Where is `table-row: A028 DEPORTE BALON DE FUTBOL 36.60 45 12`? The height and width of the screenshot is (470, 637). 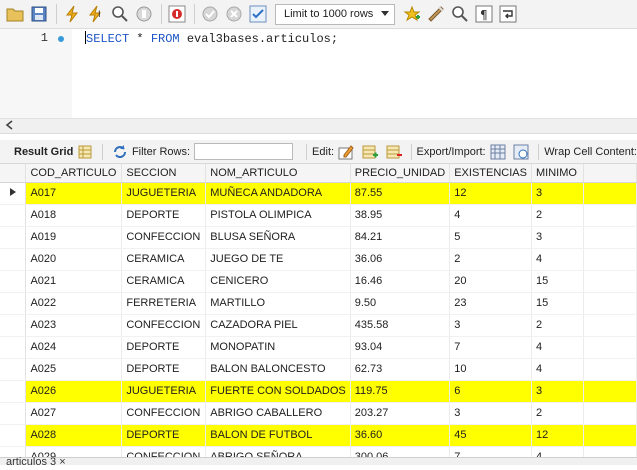 table-row: A028 DEPORTE BALON DE FUTBOL 36.60 45 12 is located at coordinates (318, 435).